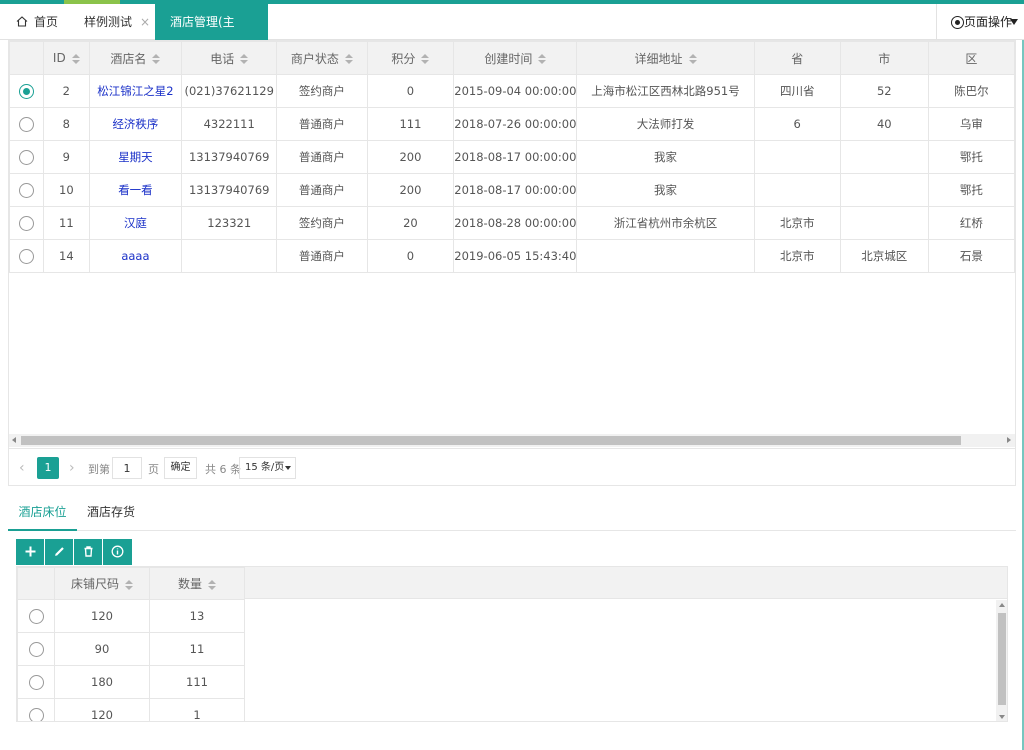 The height and width of the screenshot is (750, 1024). I want to click on home-icon, so click(22, 21).